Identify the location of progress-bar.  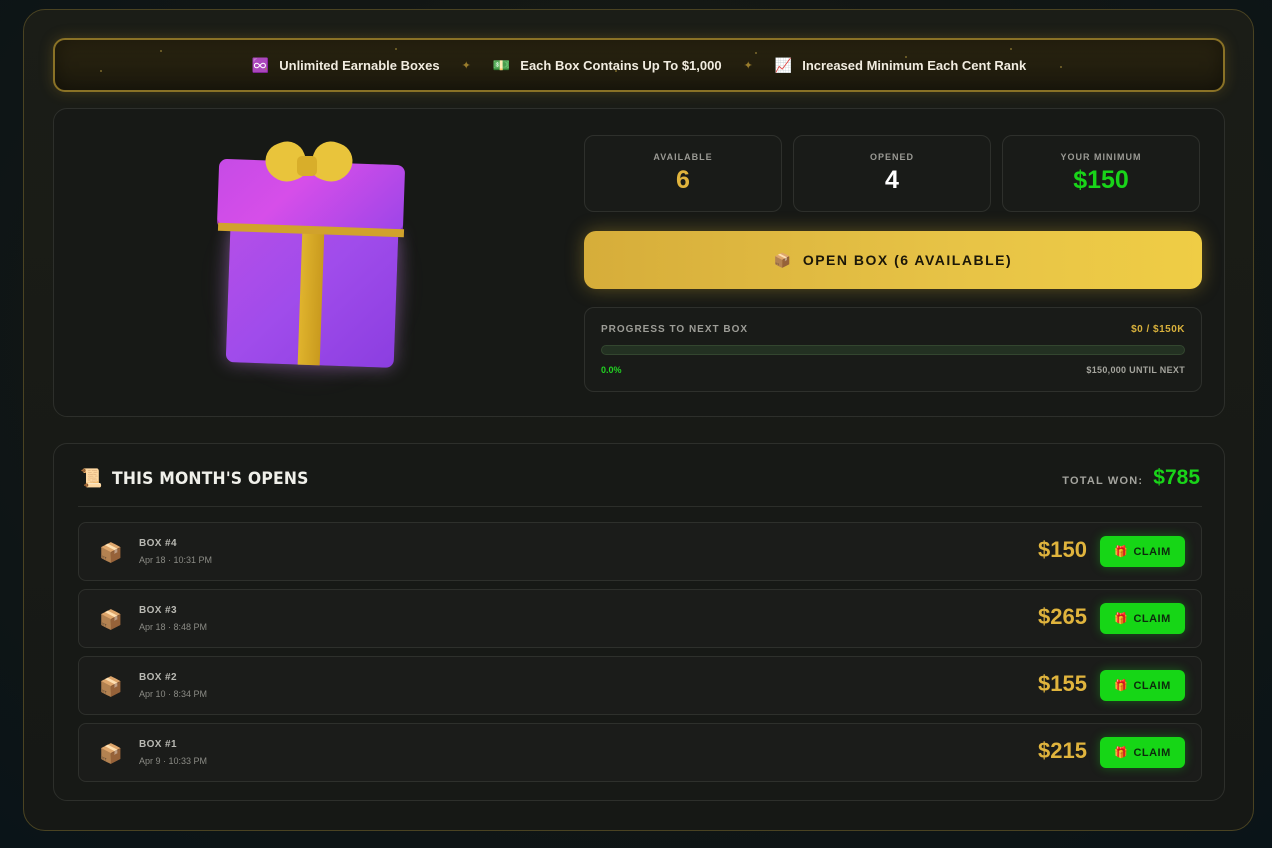
(893, 350).